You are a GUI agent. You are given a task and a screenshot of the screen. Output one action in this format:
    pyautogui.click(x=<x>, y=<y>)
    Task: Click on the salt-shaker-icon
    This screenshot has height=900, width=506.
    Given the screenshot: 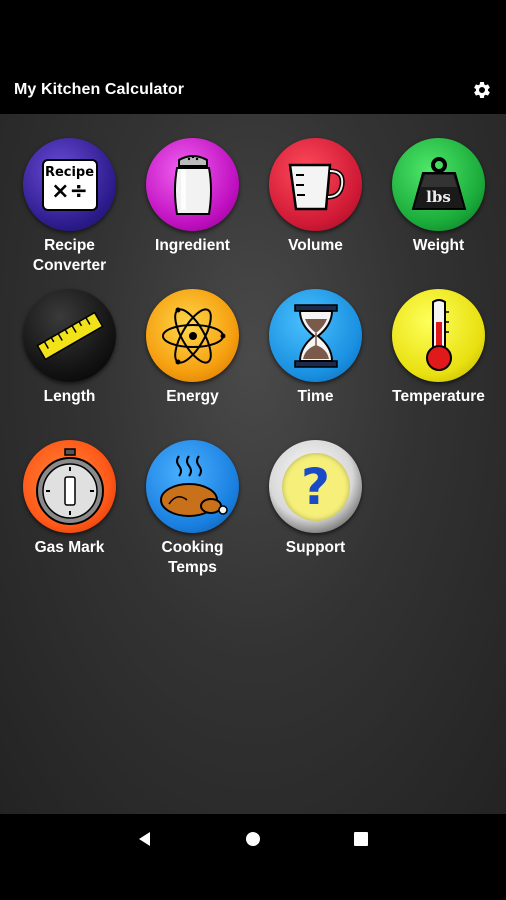 What is the action you would take?
    pyautogui.click(x=192, y=184)
    